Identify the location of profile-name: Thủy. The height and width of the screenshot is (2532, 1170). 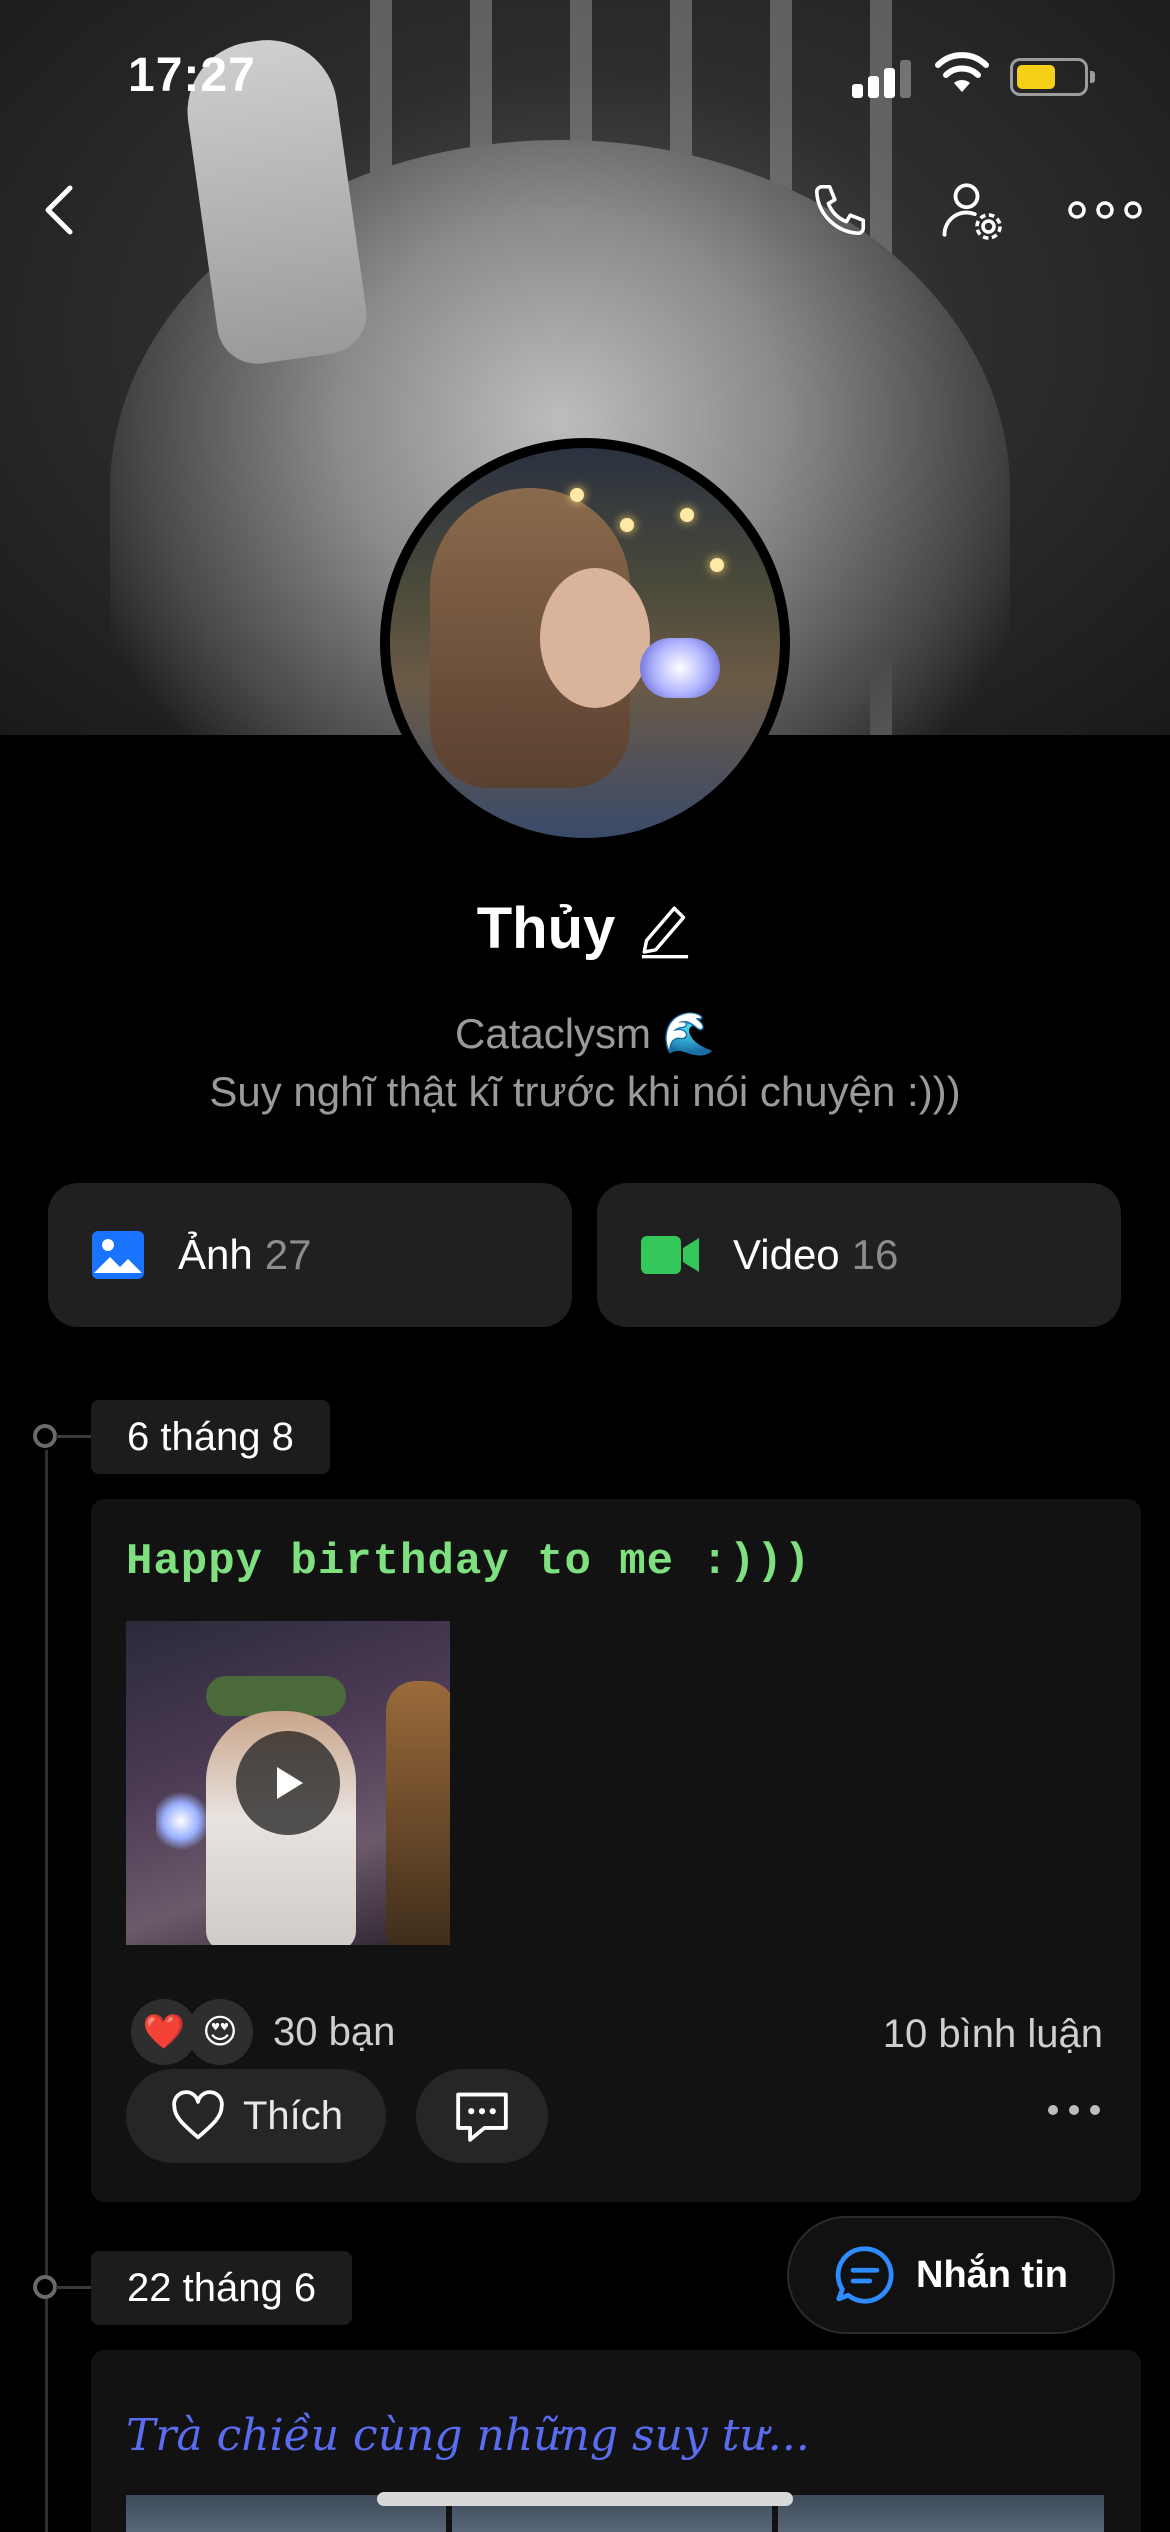
(546, 928).